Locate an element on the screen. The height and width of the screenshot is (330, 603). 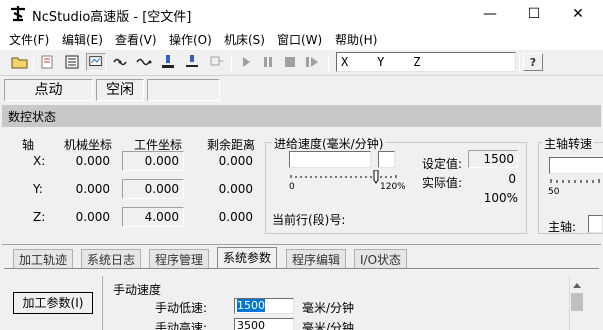
step-icon is located at coordinates (312, 62).